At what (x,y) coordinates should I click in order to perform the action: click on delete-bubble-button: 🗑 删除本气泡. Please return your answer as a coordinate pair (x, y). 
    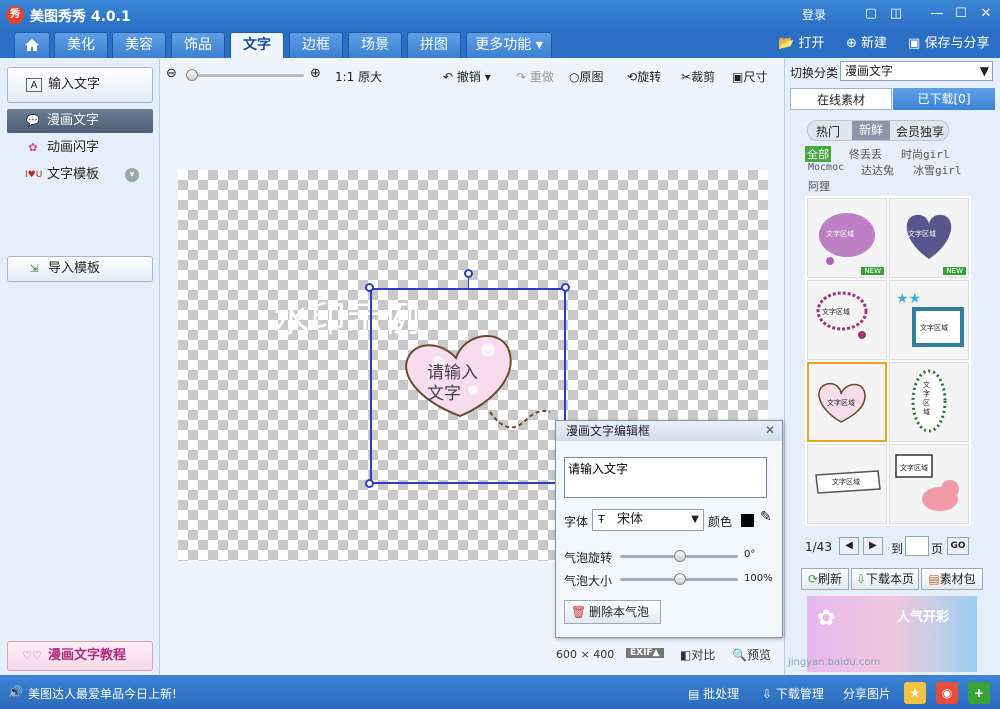
    Looking at the image, I should click on (612, 612).